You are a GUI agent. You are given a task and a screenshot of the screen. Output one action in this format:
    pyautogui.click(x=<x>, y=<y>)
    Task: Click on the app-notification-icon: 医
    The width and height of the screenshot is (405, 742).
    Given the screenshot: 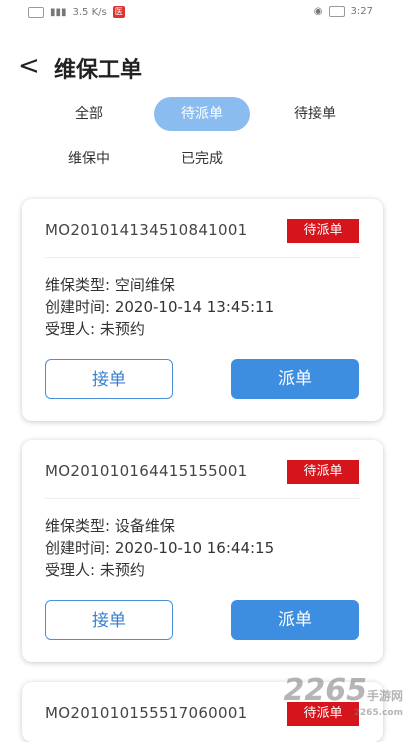 What is the action you would take?
    pyautogui.click(x=118, y=12)
    